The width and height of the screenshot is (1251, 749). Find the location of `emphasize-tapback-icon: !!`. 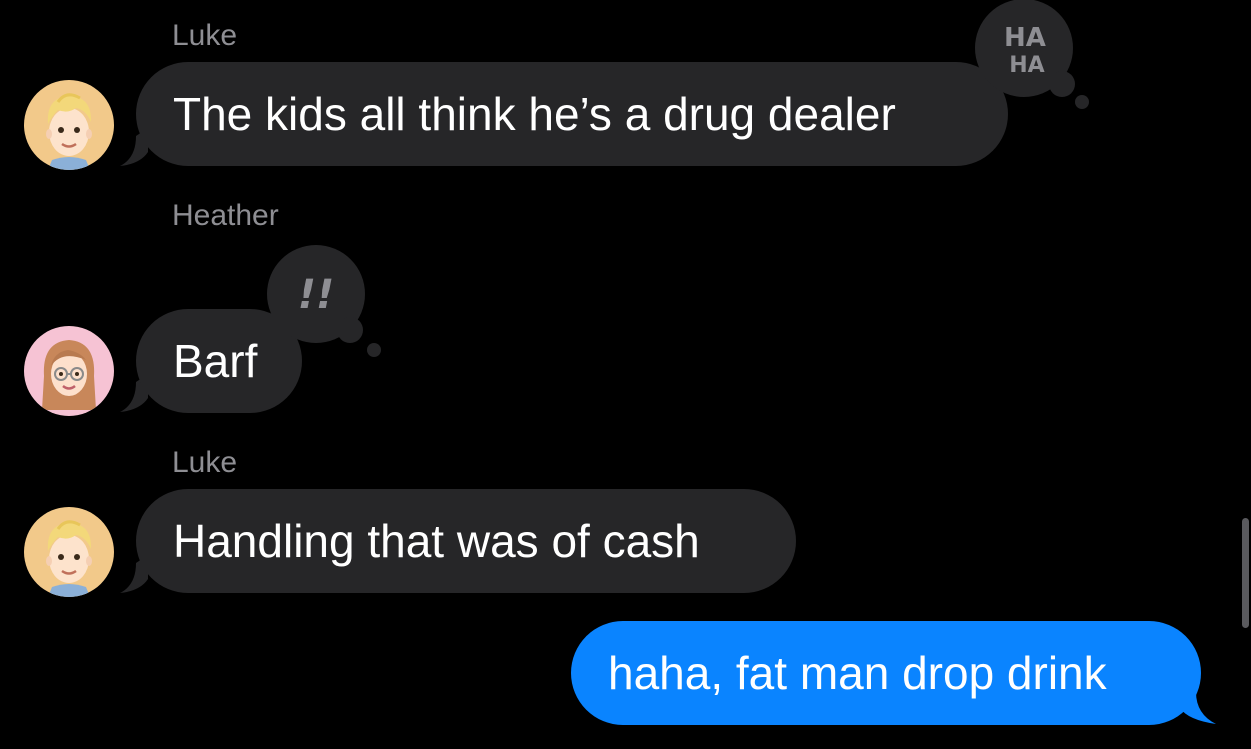

emphasize-tapback-icon: !! is located at coordinates (326, 302).